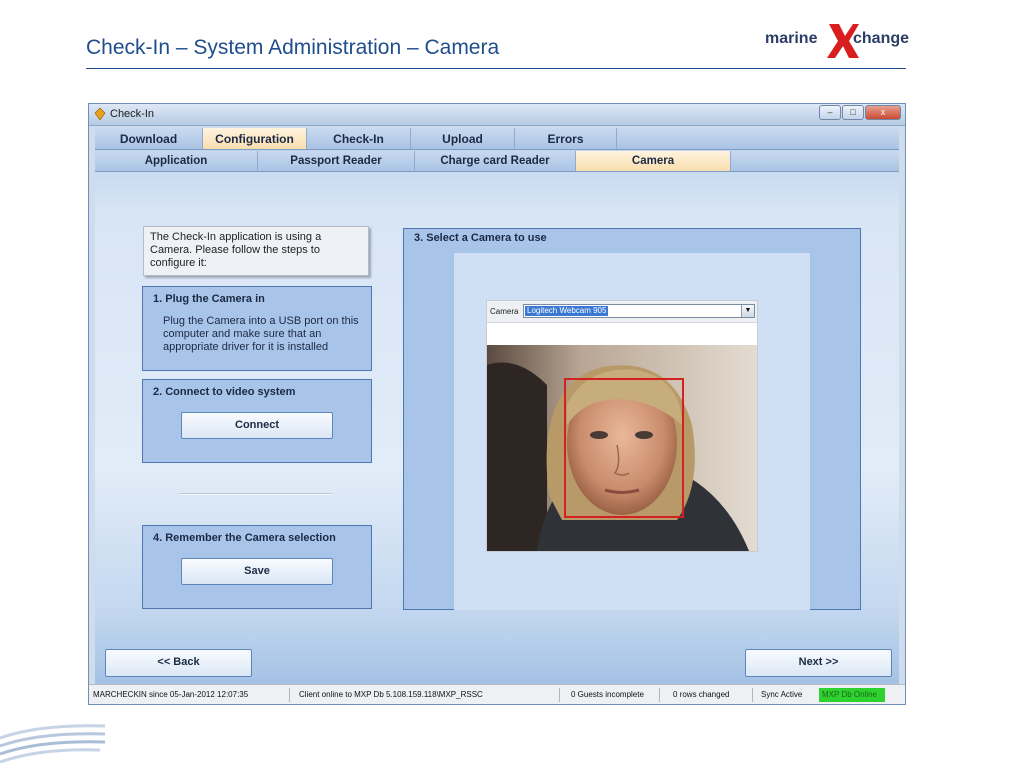  Describe the element at coordinates (566, 138) in the screenshot. I see `tab-errors: Errors` at that location.